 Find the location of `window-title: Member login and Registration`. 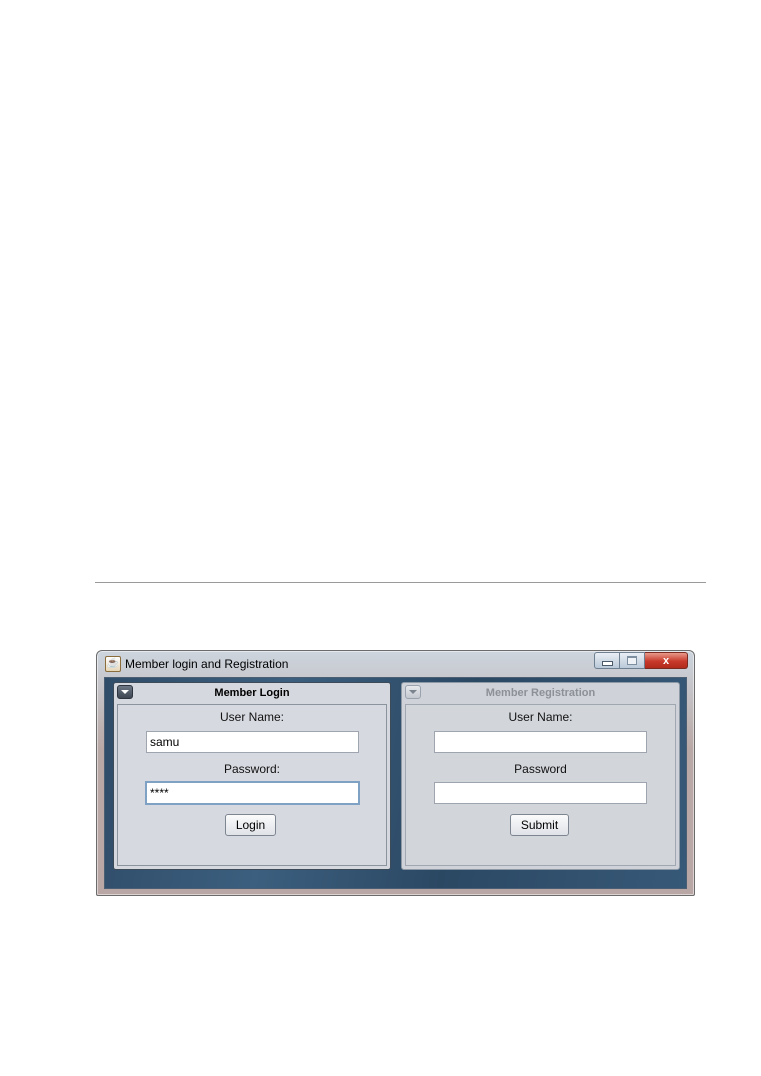

window-title: Member login and Registration is located at coordinates (207, 664).